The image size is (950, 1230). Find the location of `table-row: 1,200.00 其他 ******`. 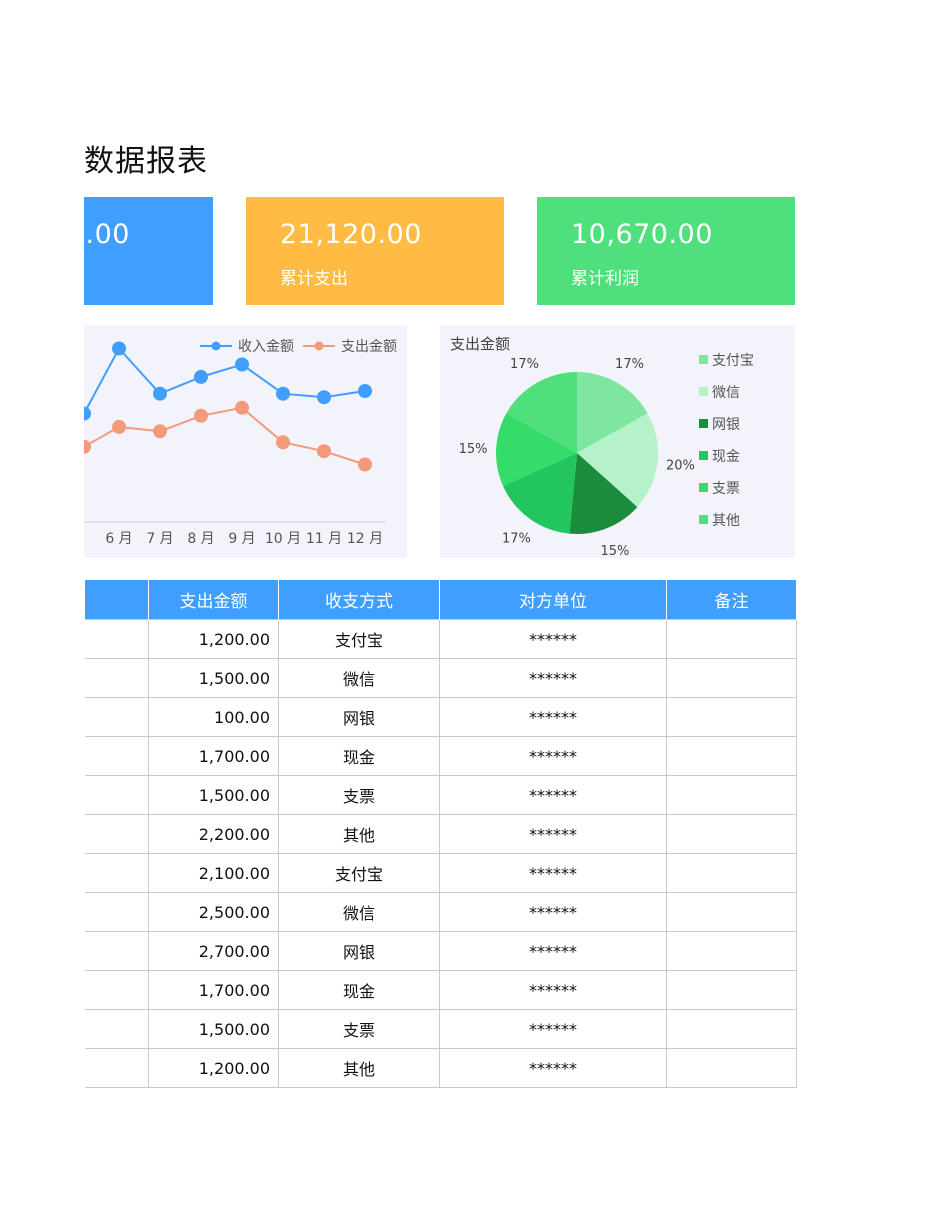

table-row: 1,200.00 其他 ****** is located at coordinates (440, 1068).